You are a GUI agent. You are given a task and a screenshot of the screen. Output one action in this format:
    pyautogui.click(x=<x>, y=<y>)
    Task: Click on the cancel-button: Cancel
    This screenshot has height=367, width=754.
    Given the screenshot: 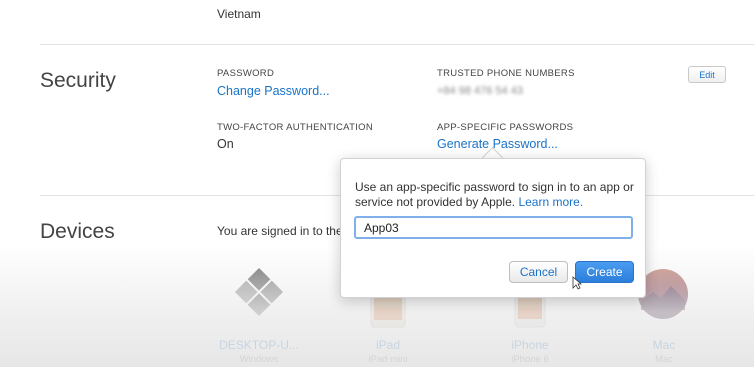 What is the action you would take?
    pyautogui.click(x=538, y=272)
    